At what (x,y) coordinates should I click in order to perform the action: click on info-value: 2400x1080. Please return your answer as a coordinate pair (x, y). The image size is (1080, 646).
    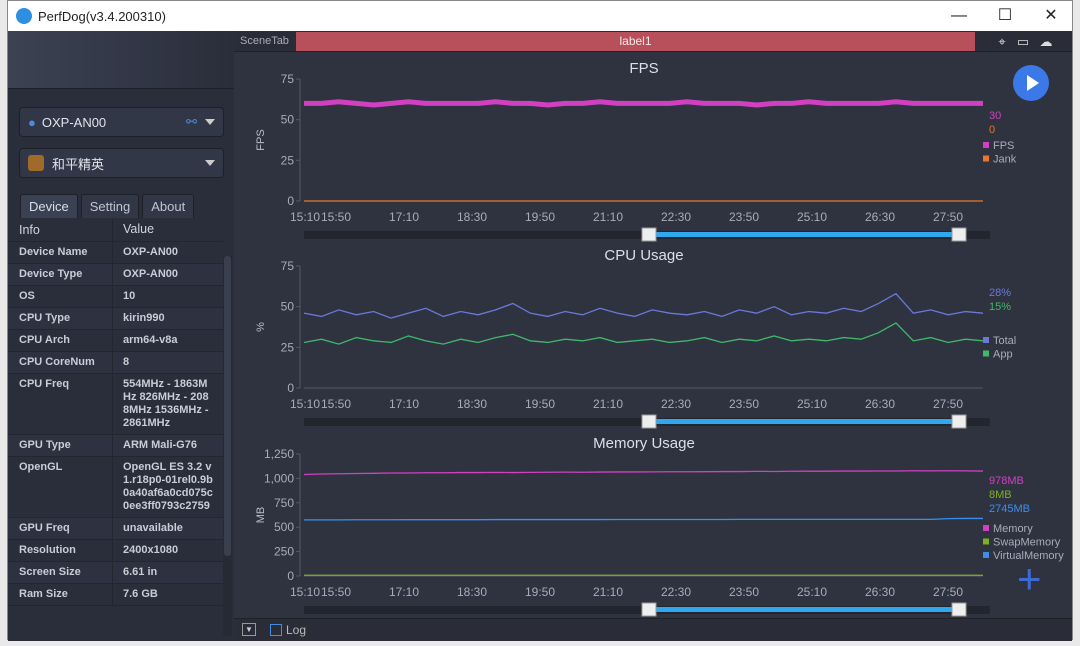
    Looking at the image, I should click on (151, 550).